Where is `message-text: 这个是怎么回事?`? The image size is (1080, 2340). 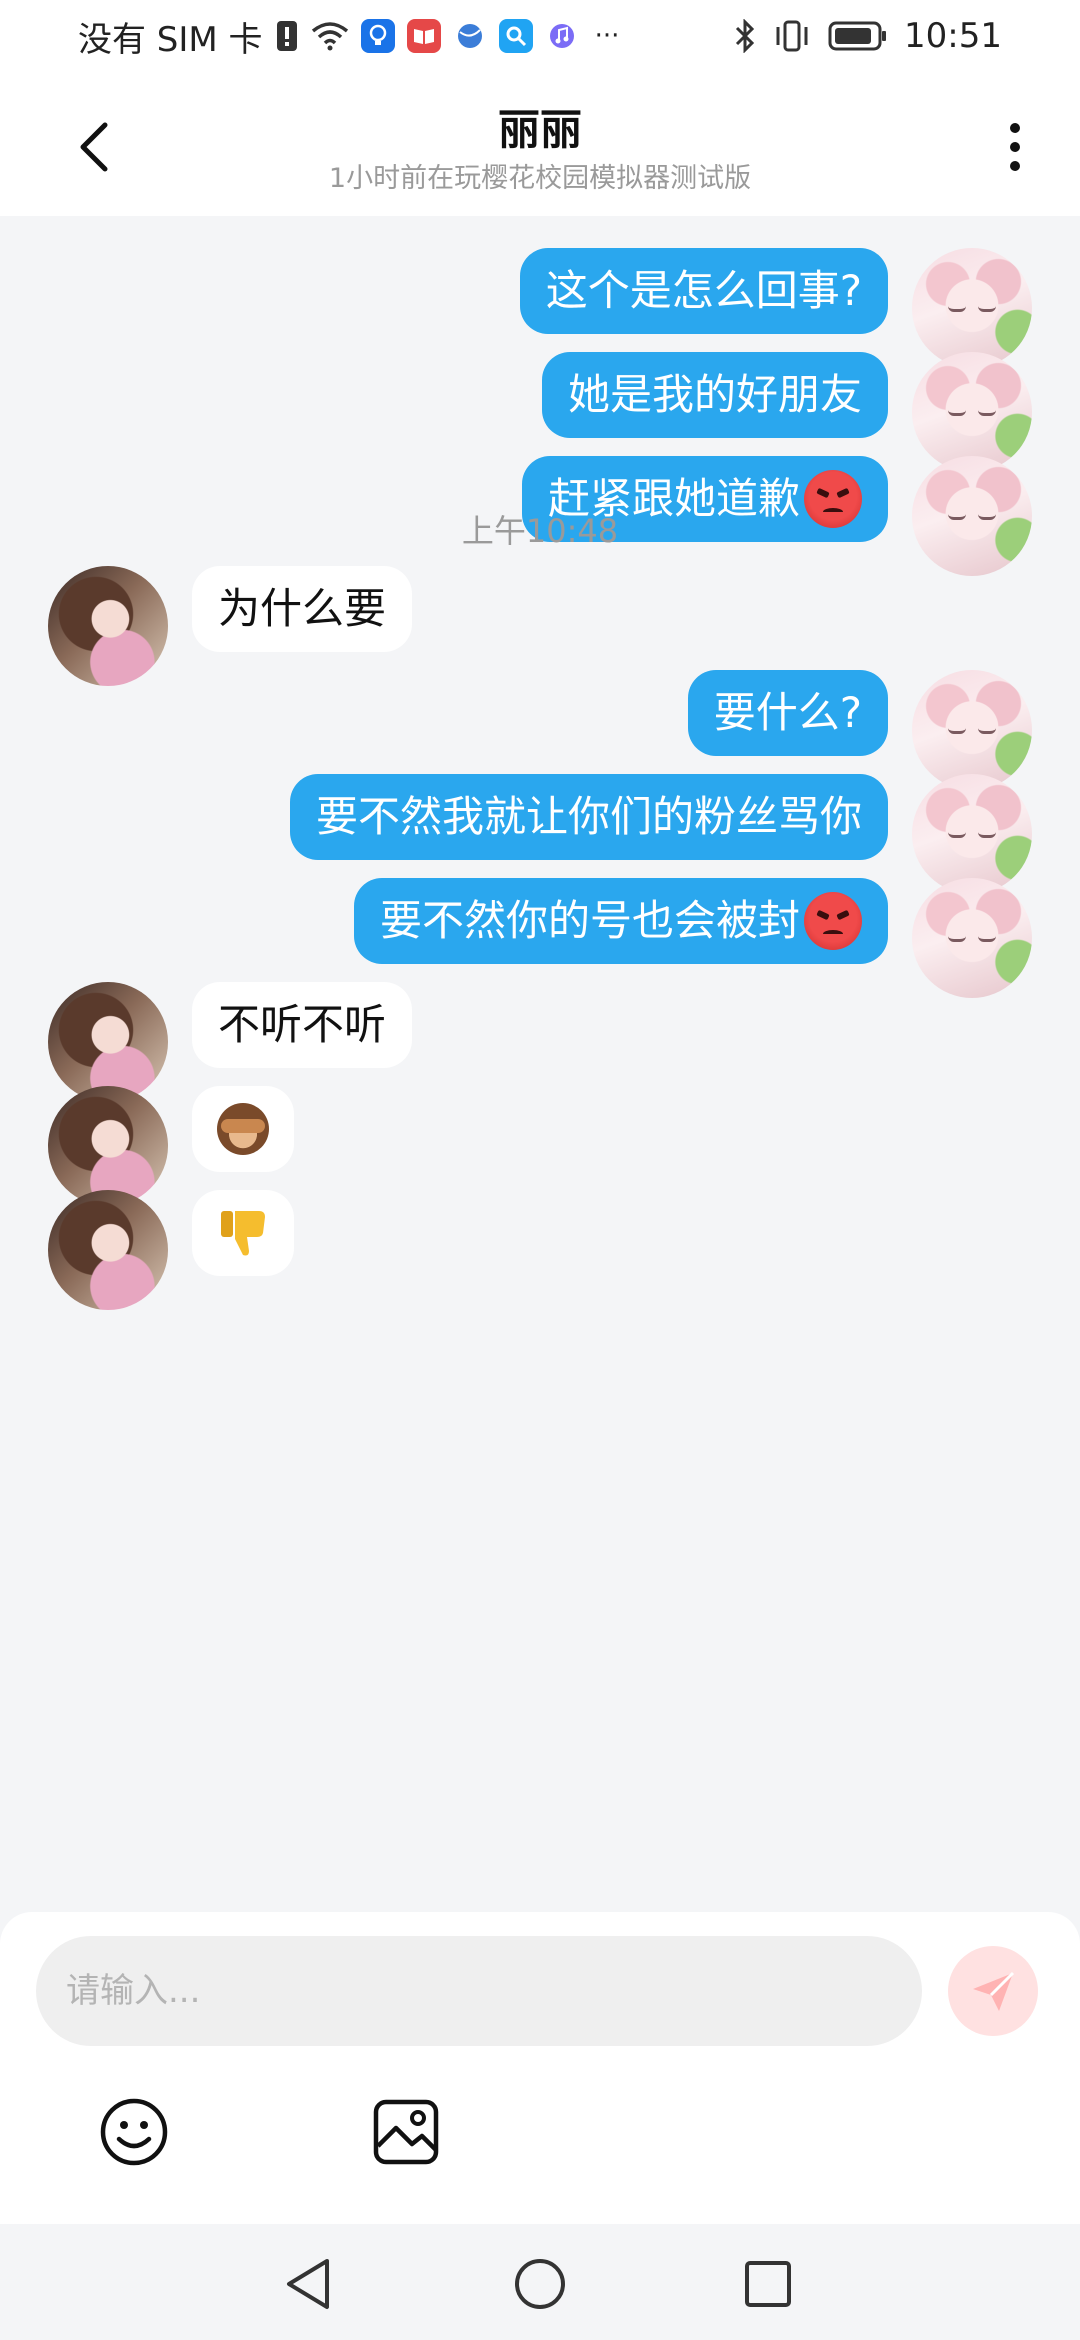 message-text: 这个是怎么回事? is located at coordinates (703, 290).